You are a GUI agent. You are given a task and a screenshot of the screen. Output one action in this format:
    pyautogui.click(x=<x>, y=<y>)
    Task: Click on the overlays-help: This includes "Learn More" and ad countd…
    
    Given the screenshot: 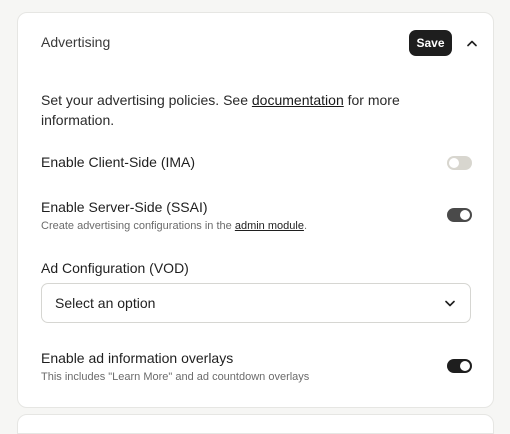 What is the action you would take?
    pyautogui.click(x=175, y=377)
    